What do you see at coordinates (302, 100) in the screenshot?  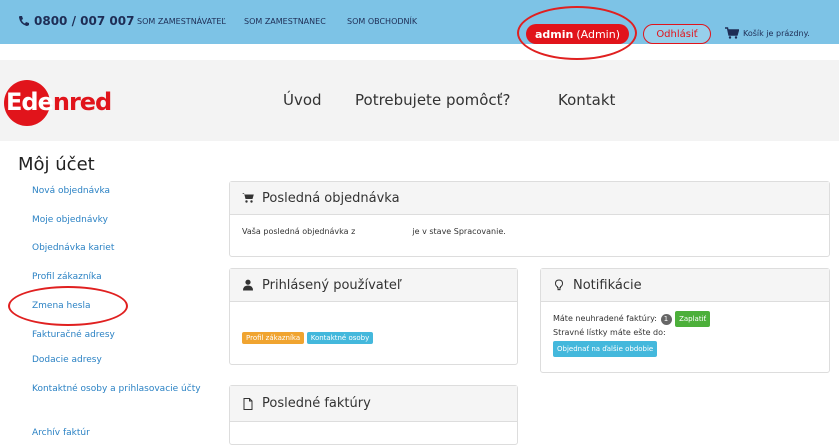 I see `nav-home: Úvod` at bounding box center [302, 100].